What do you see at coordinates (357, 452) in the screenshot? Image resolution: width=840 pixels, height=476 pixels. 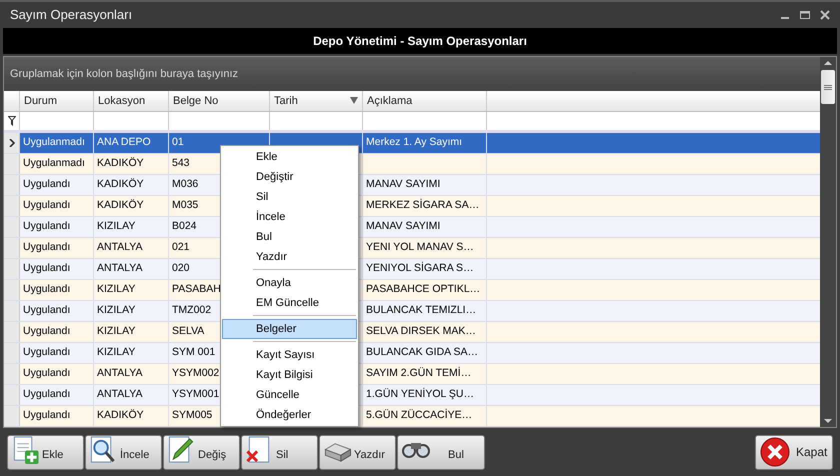 I see `toolbar-button: Yazdır` at bounding box center [357, 452].